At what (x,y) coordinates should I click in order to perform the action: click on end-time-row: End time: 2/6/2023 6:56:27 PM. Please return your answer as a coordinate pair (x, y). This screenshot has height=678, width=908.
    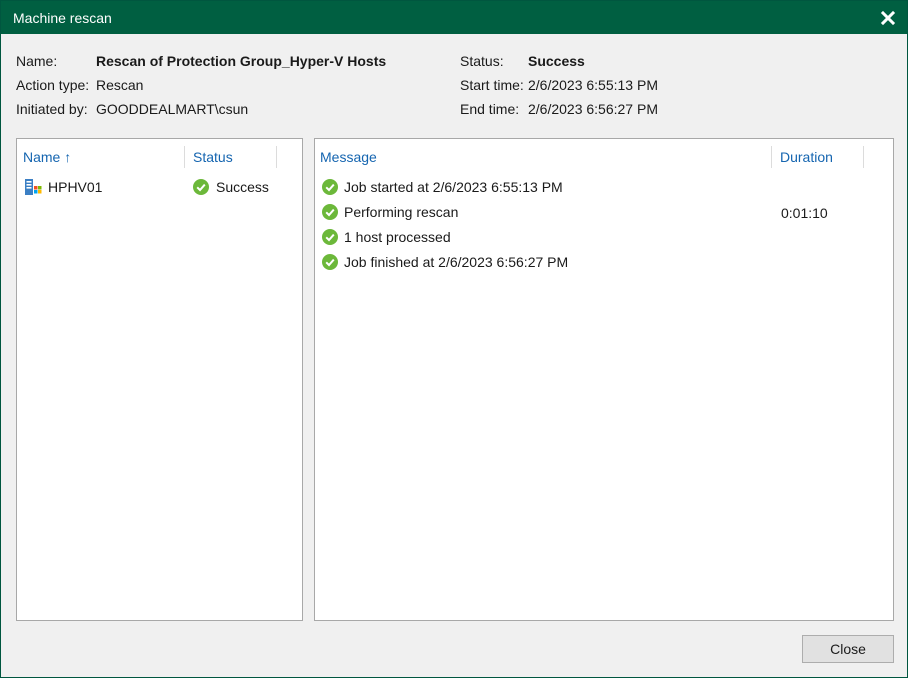
    Looking at the image, I should click on (559, 110).